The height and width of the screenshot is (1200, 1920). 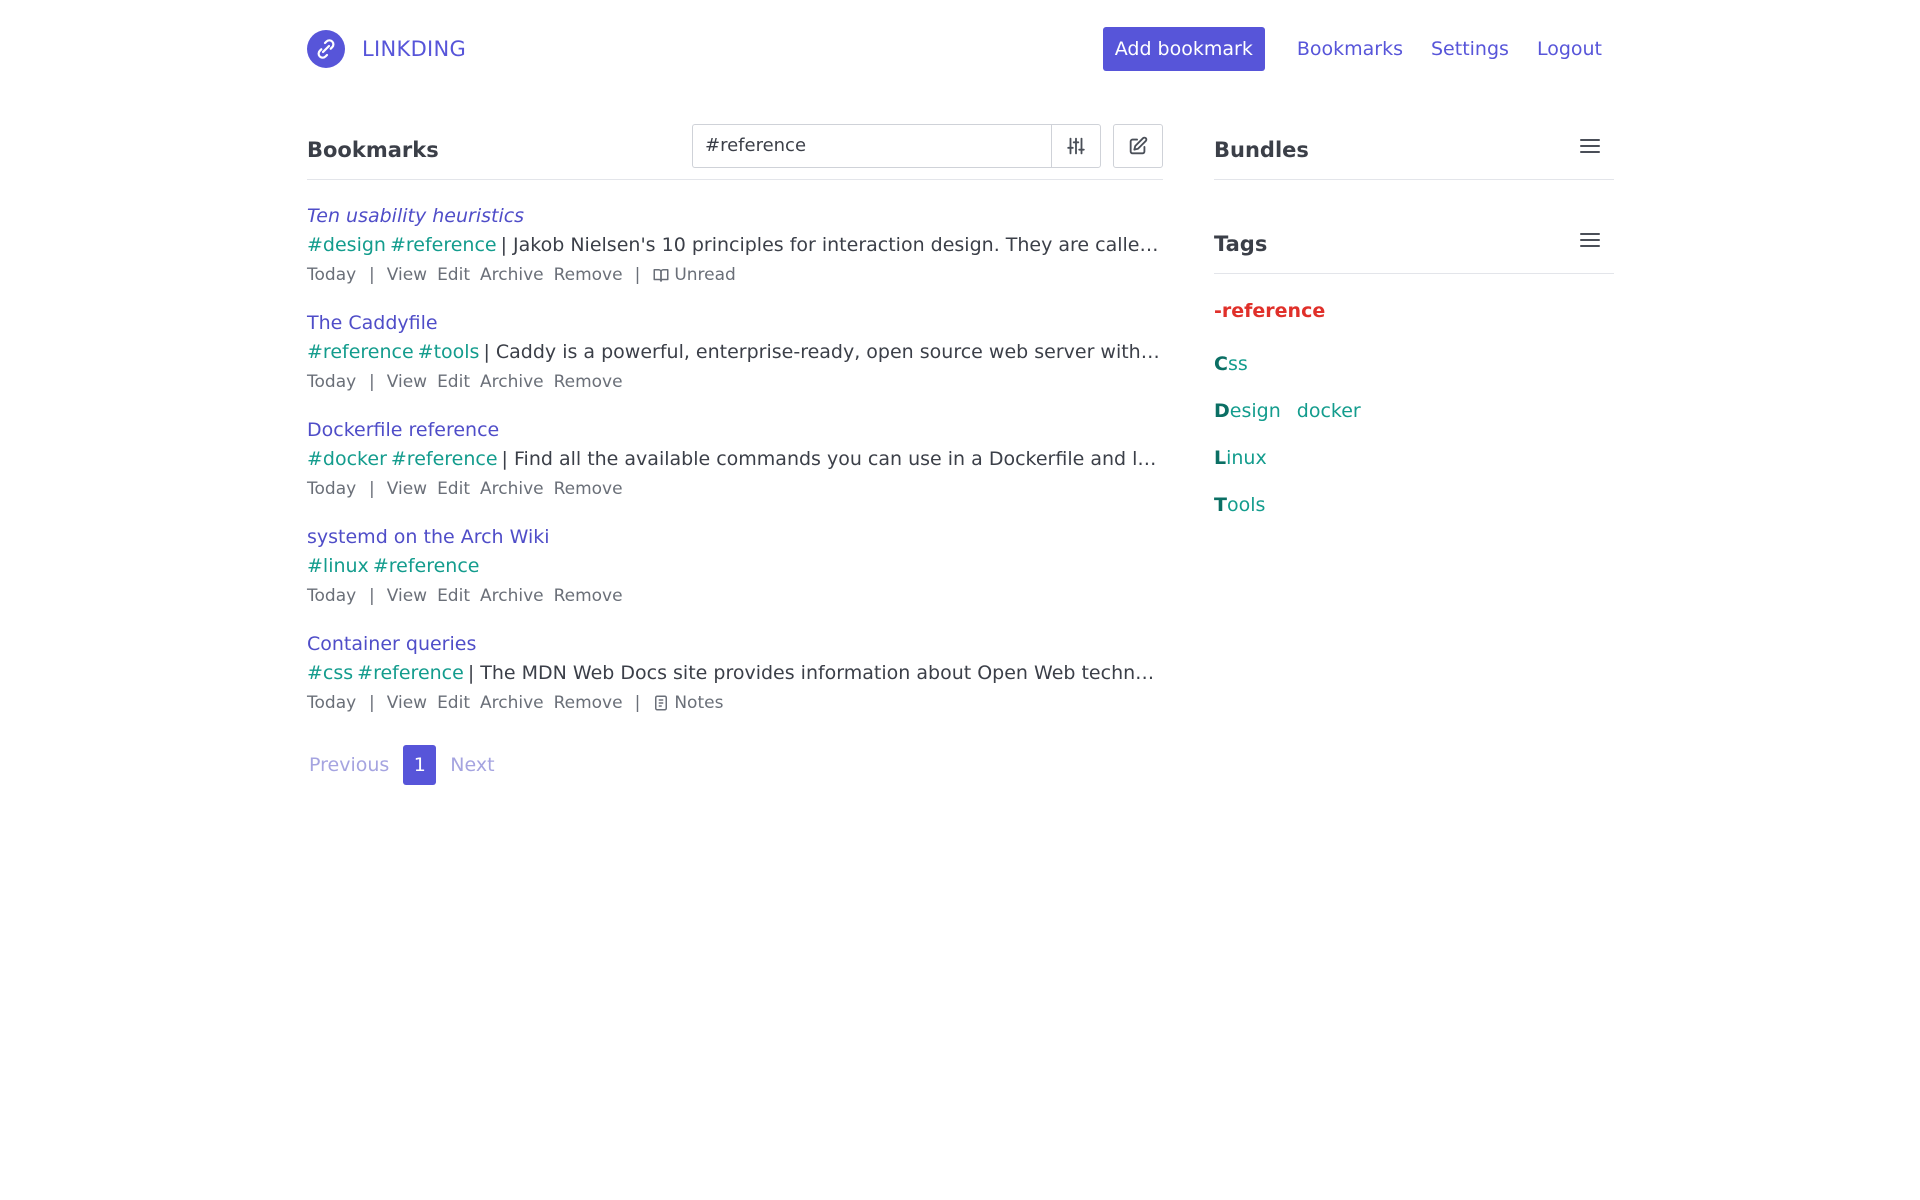 What do you see at coordinates (1246, 504) in the screenshot?
I see `tag-rest: ools` at bounding box center [1246, 504].